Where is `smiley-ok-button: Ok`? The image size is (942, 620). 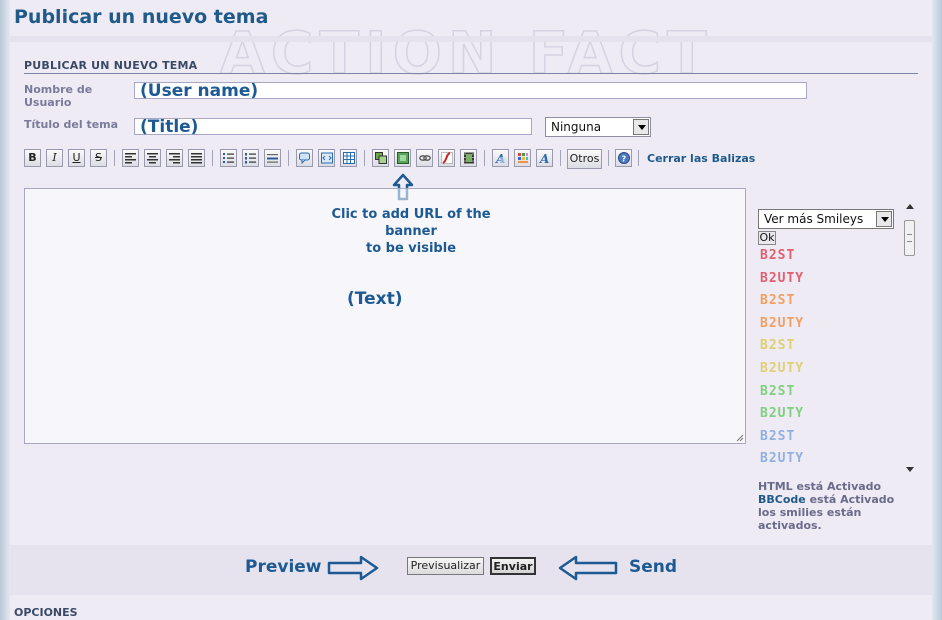
smiley-ok-button: Ok is located at coordinates (767, 238).